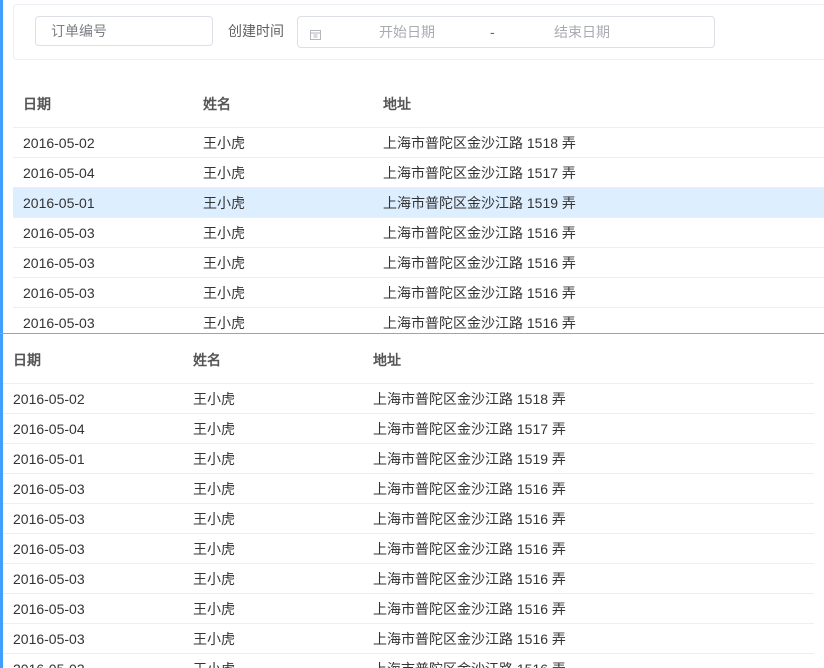 This screenshot has height=668, width=824. What do you see at coordinates (124, 31) in the screenshot?
I see `order-number-input` at bounding box center [124, 31].